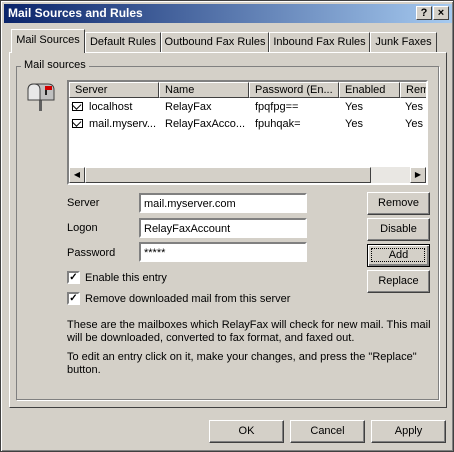 The width and height of the screenshot is (454, 452). I want to click on remove-downloaded-label: Remove downloaded mail from this server, so click(187, 299).